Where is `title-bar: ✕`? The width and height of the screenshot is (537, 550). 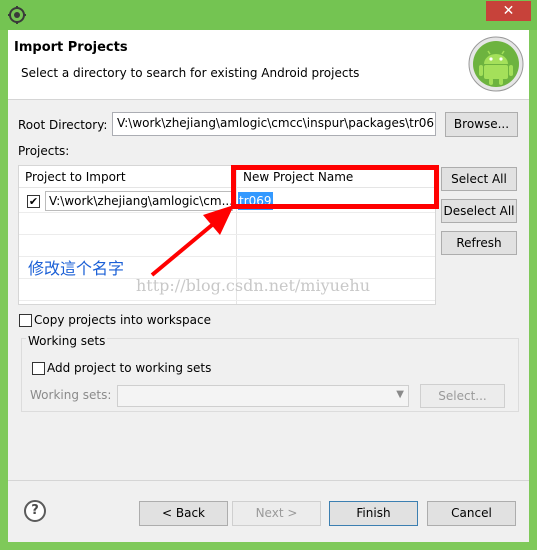 title-bar: ✕ is located at coordinates (268, 15).